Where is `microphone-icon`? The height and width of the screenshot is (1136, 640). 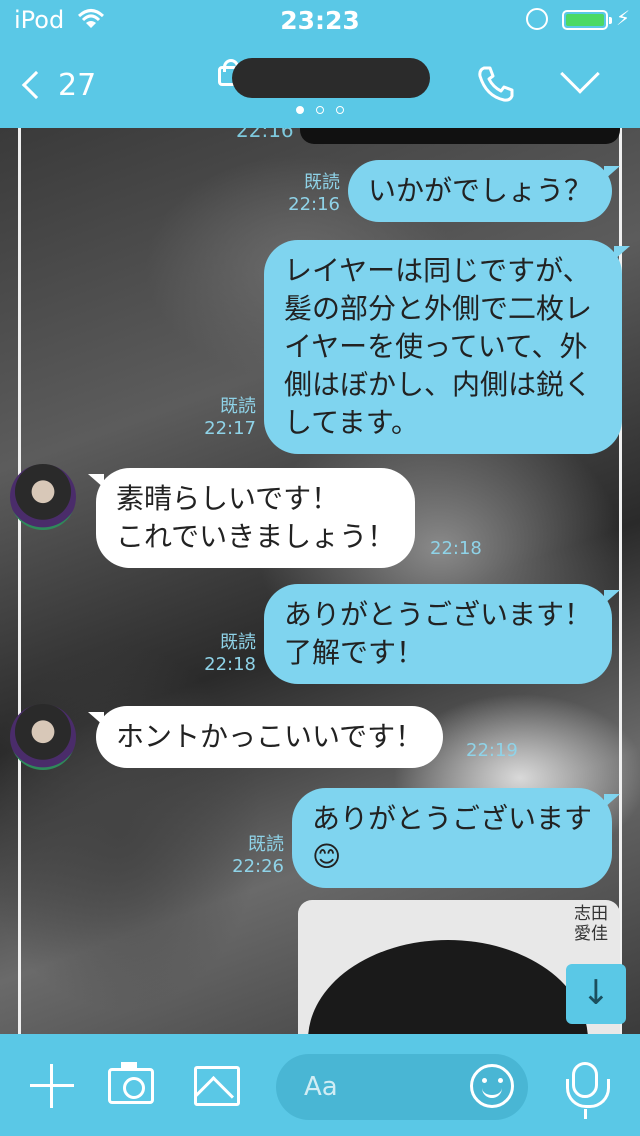 microphone-icon is located at coordinates (588, 1090).